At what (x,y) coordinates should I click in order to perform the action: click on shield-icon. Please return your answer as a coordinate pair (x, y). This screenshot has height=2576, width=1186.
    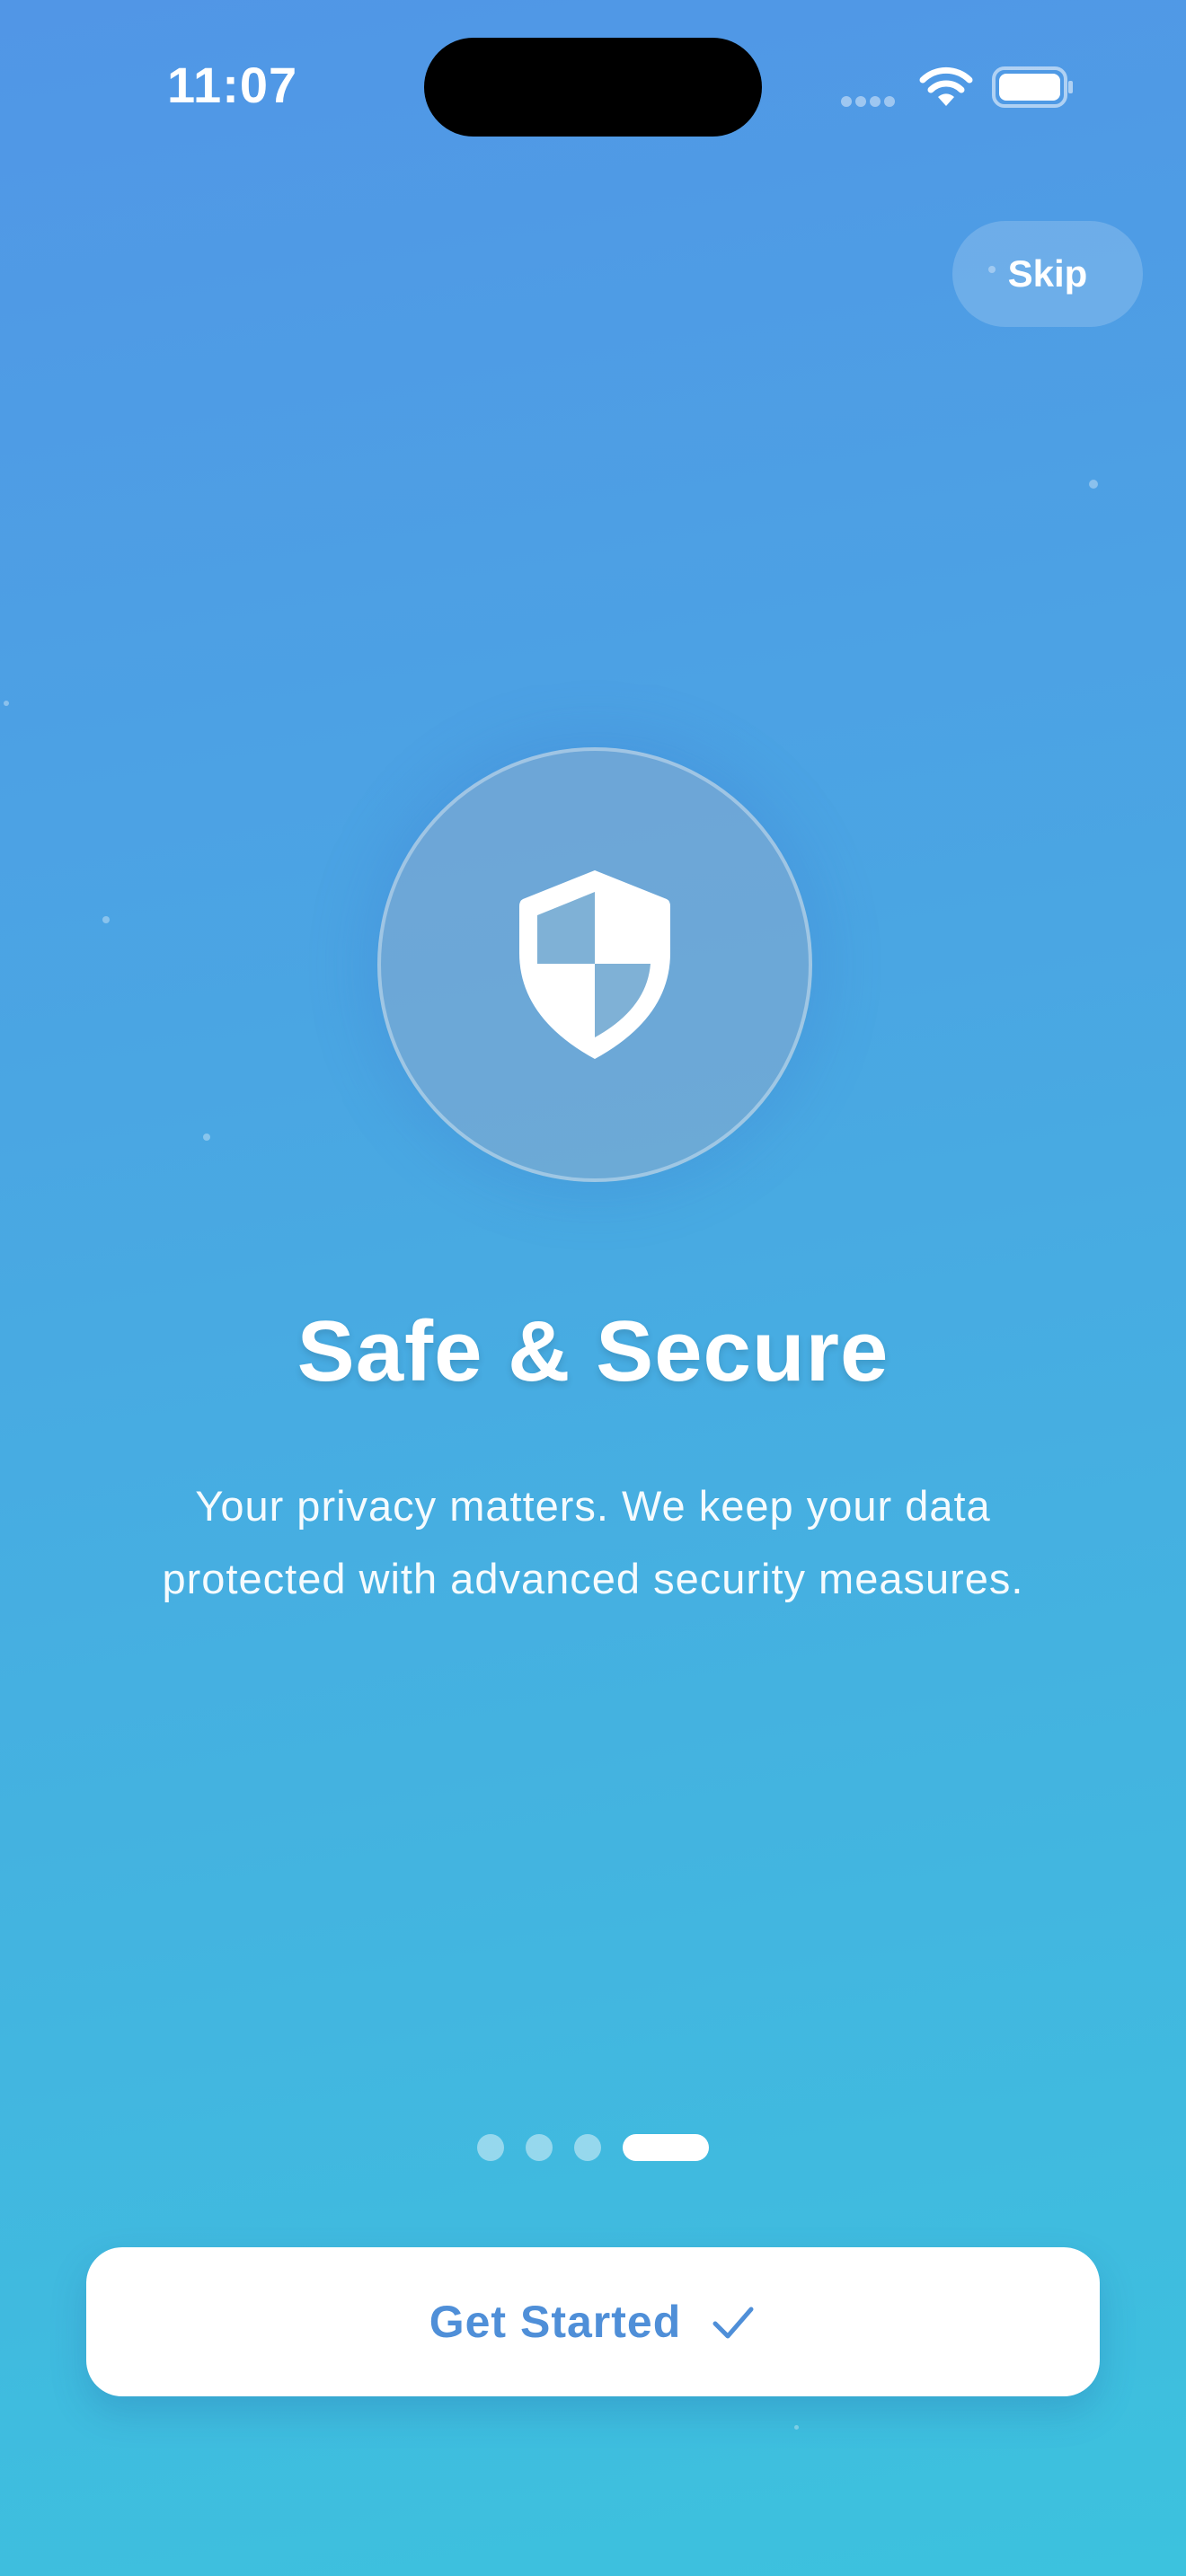
    Looking at the image, I should click on (594, 964).